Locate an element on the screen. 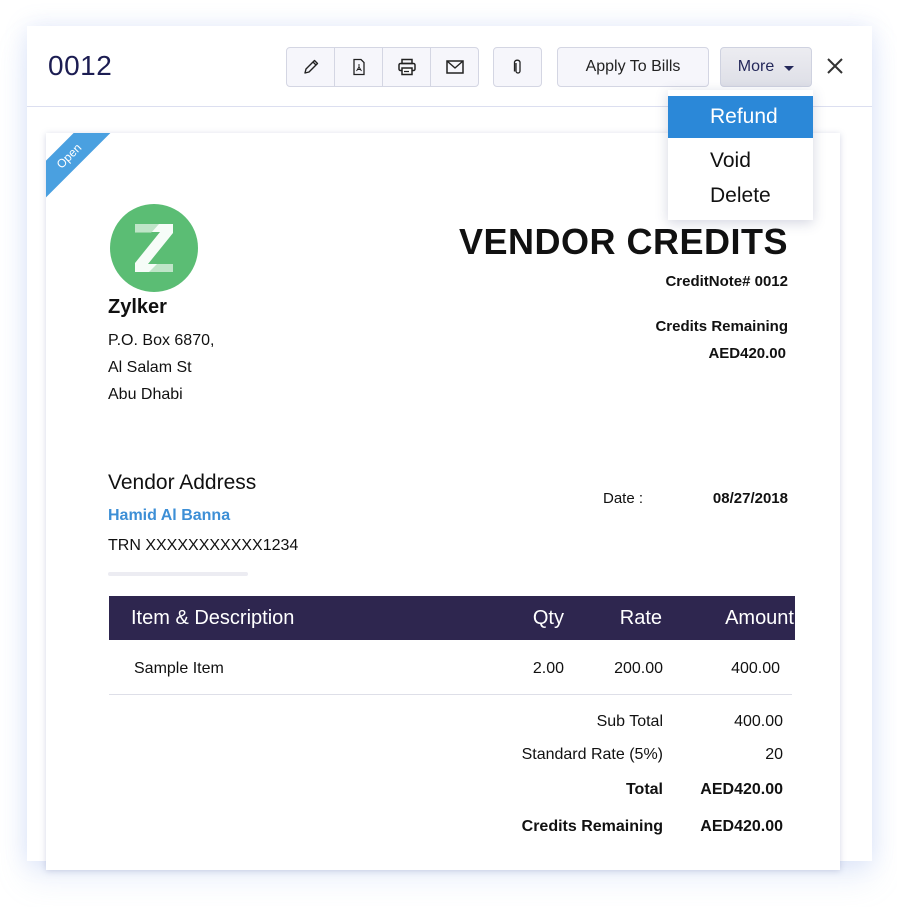 Image resolution: width=897 pixels, height=907 pixels. cell-qty: 2.00 is located at coordinates (548, 668).